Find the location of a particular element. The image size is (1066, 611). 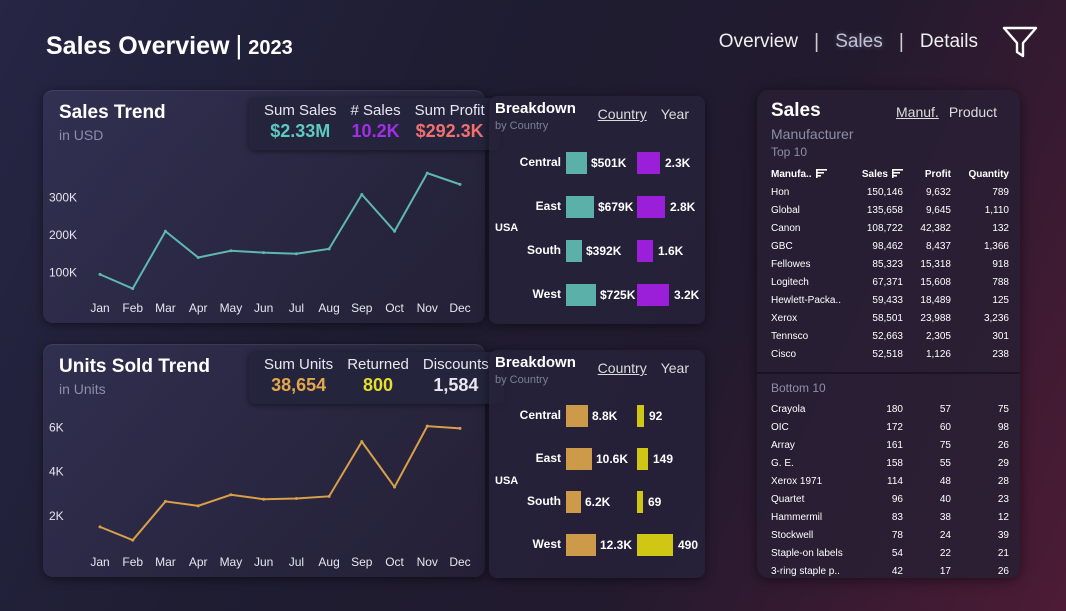

x-tick-label: Apr is located at coordinates (198, 562).